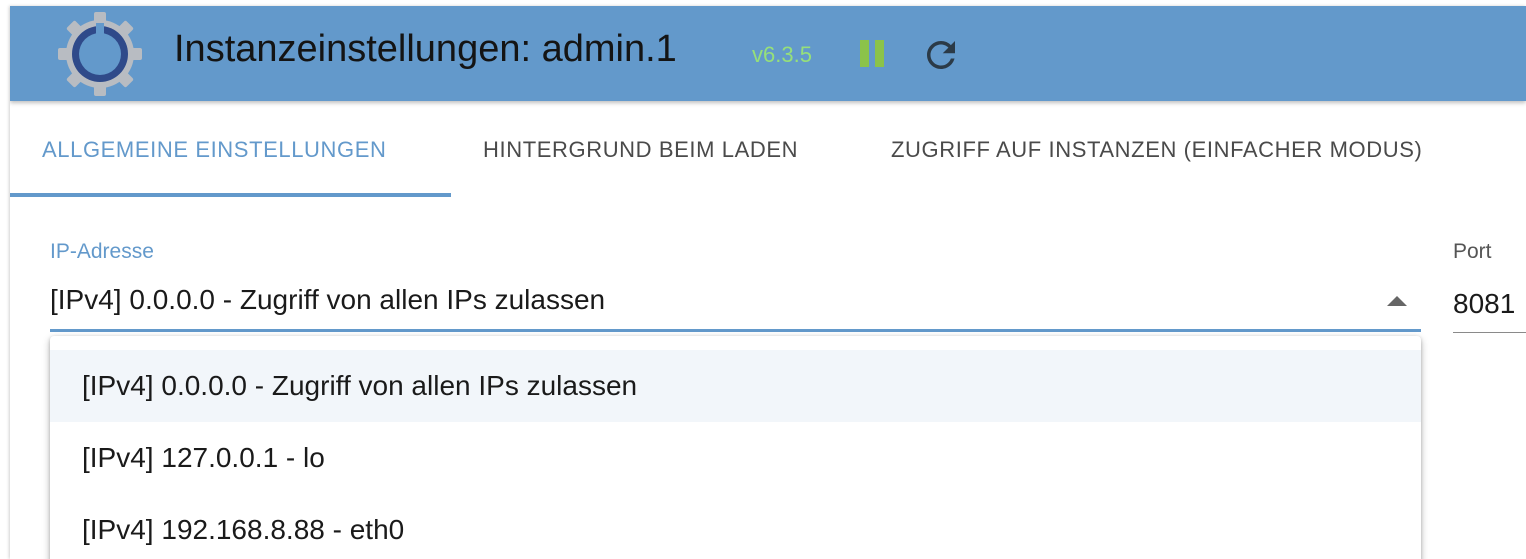 This screenshot has width=1526, height=559. What do you see at coordinates (1397, 301) in the screenshot?
I see `caret-up-icon` at bounding box center [1397, 301].